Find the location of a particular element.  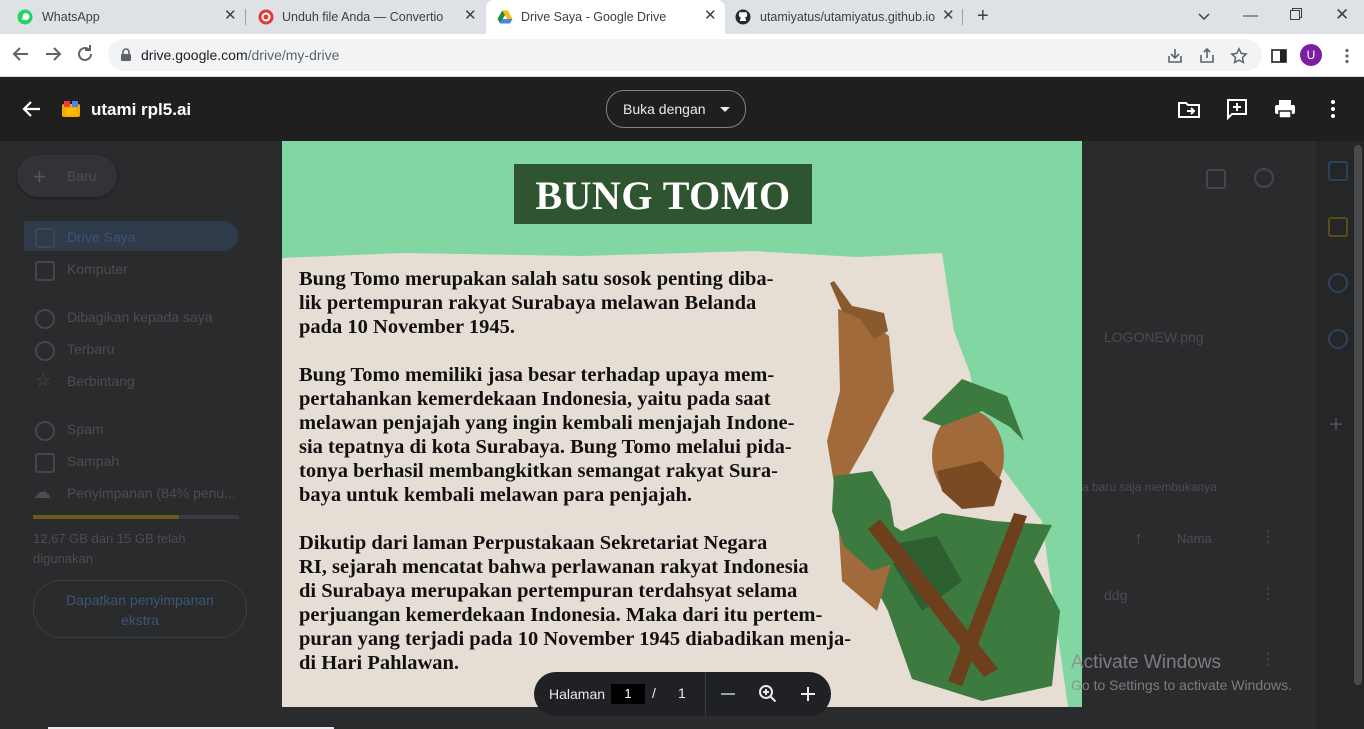

lock-icon is located at coordinates (126, 55).